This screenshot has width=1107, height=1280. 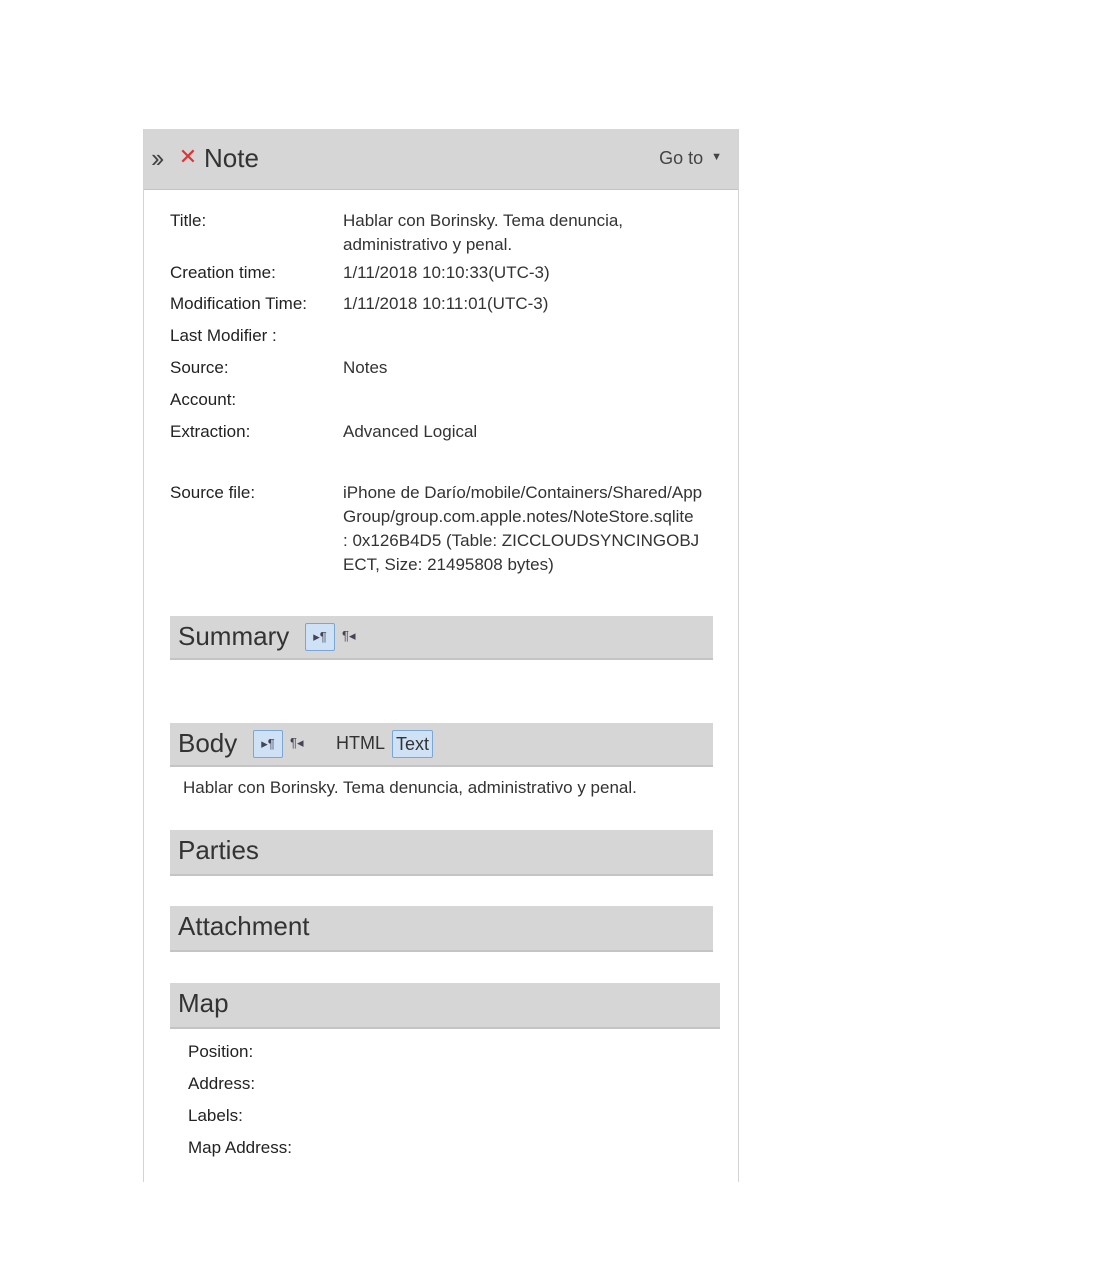 What do you see at coordinates (199, 367) in the screenshot?
I see `field-label: Source:` at bounding box center [199, 367].